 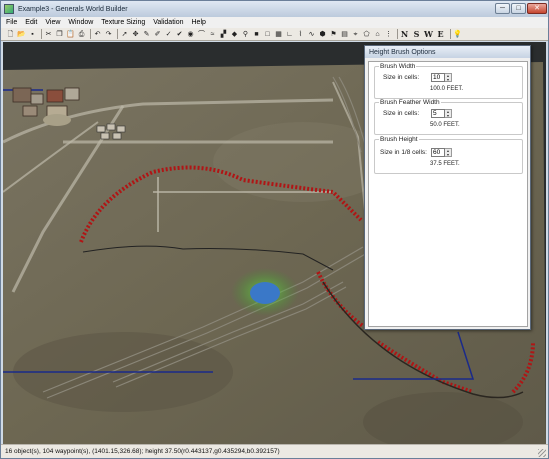 I want to click on dots-icon: ⋮, so click(x=388, y=34).